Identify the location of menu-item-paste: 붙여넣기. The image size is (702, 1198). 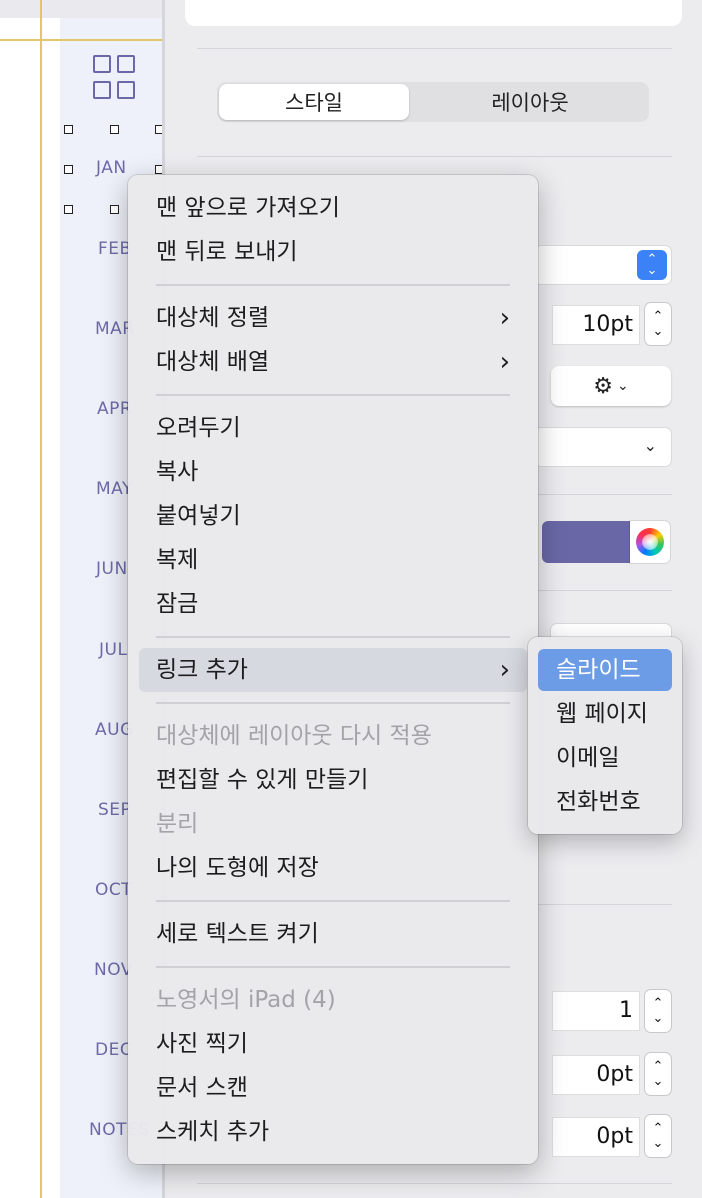
(198, 516).